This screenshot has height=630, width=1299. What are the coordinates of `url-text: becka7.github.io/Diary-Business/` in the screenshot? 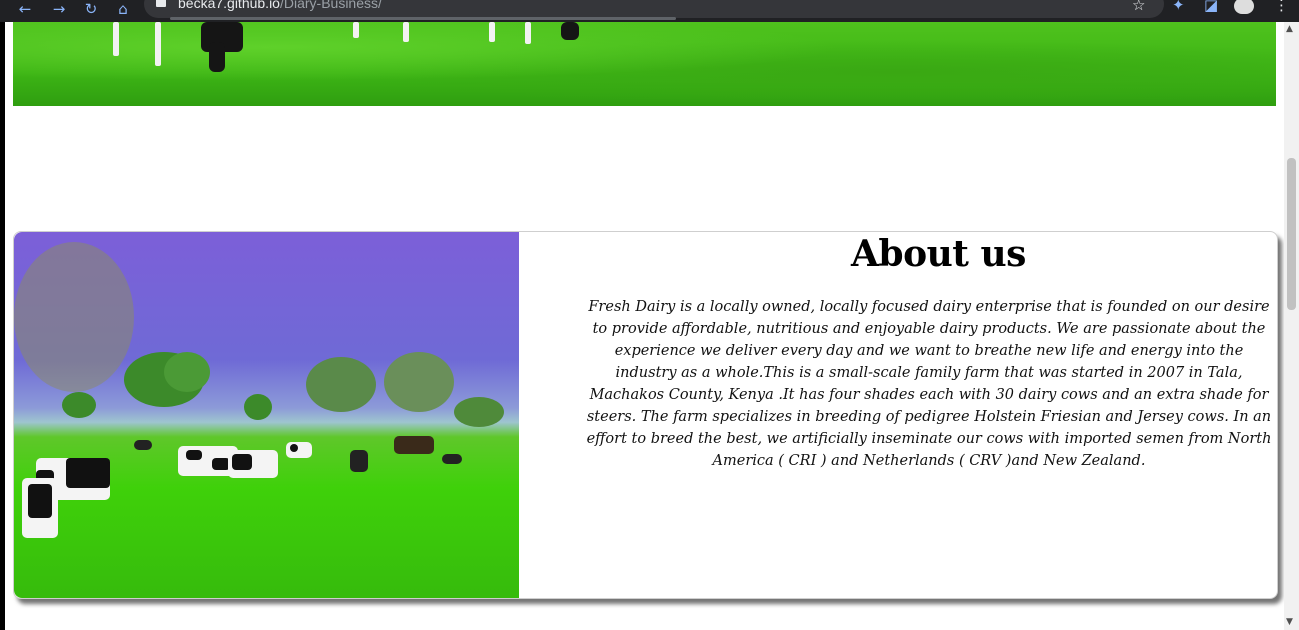 It's located at (280, 5).